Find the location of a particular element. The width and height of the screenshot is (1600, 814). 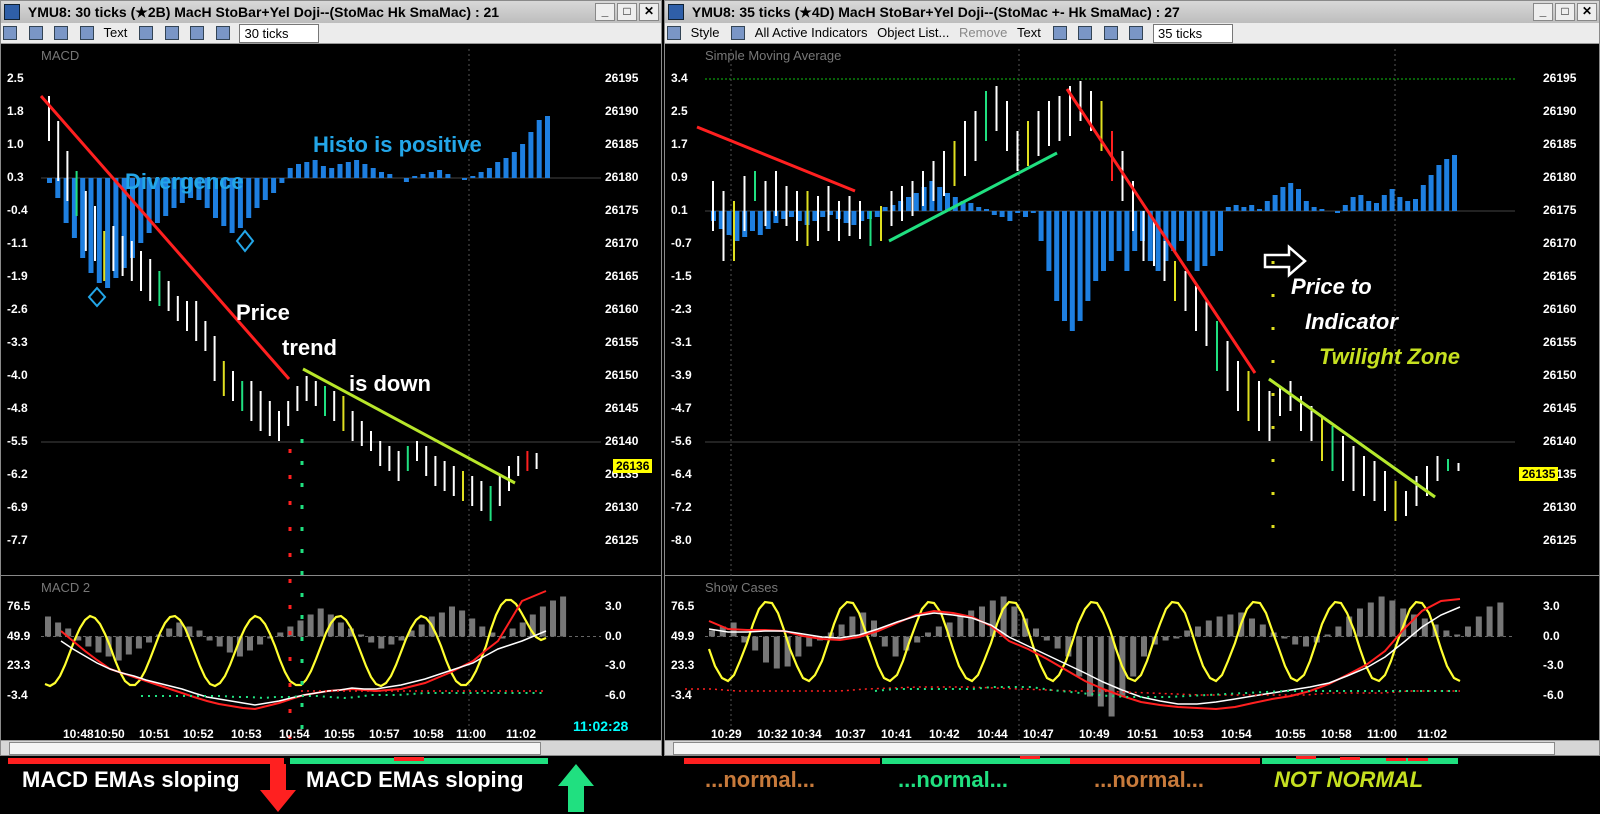

price-panel-right-tick: 26150 is located at coordinates (1560, 375).